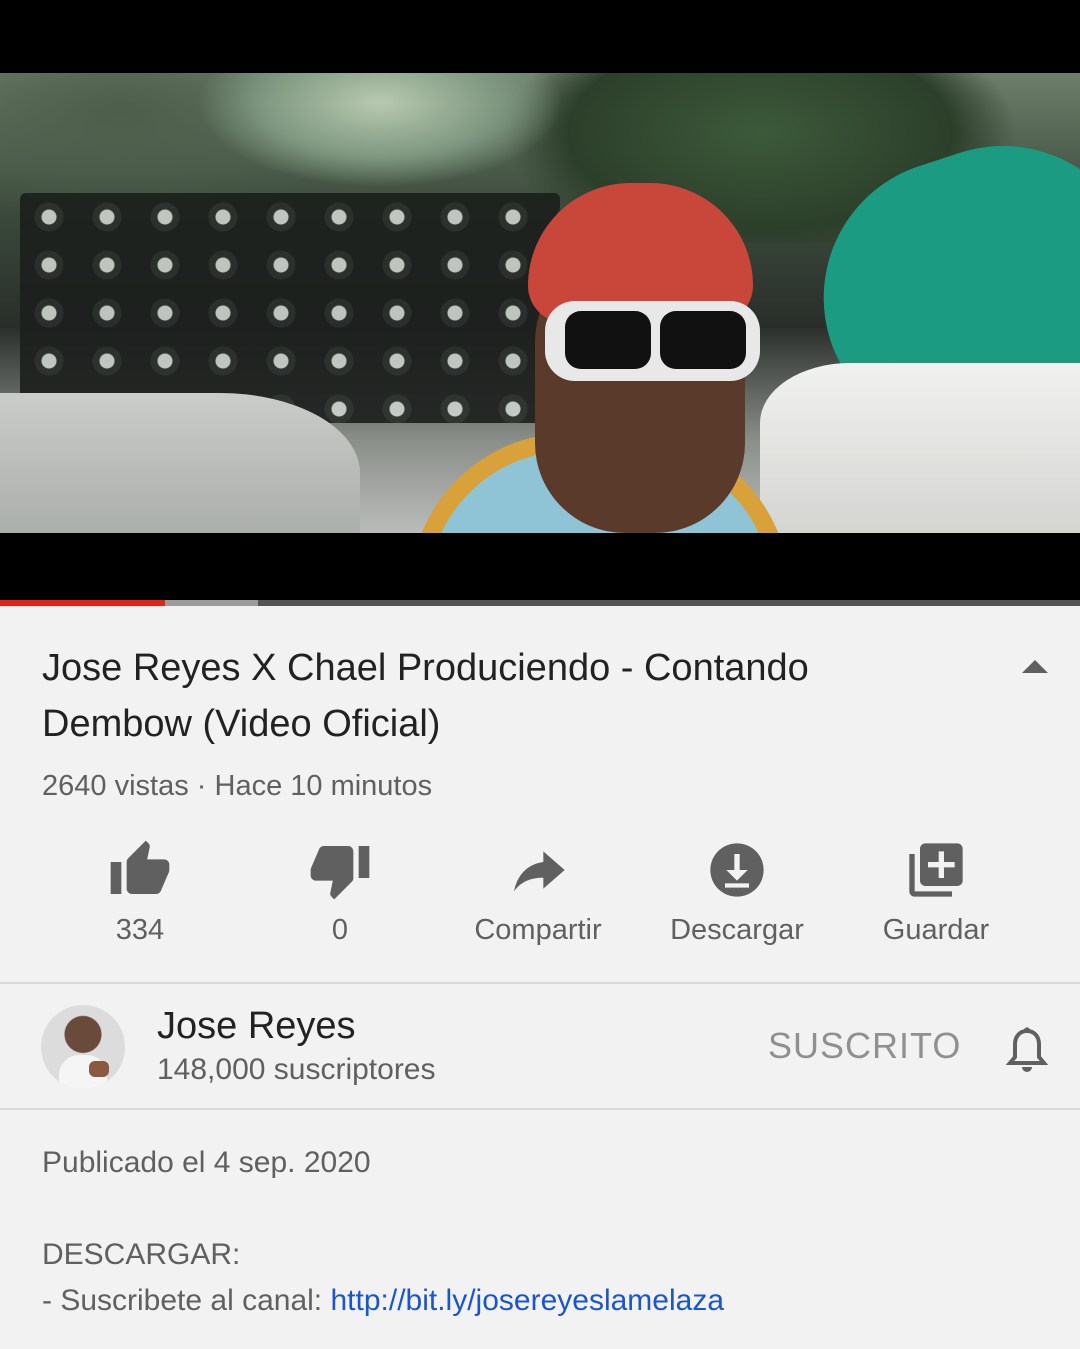  I want to click on video-glasses-lens-right, so click(703, 340).